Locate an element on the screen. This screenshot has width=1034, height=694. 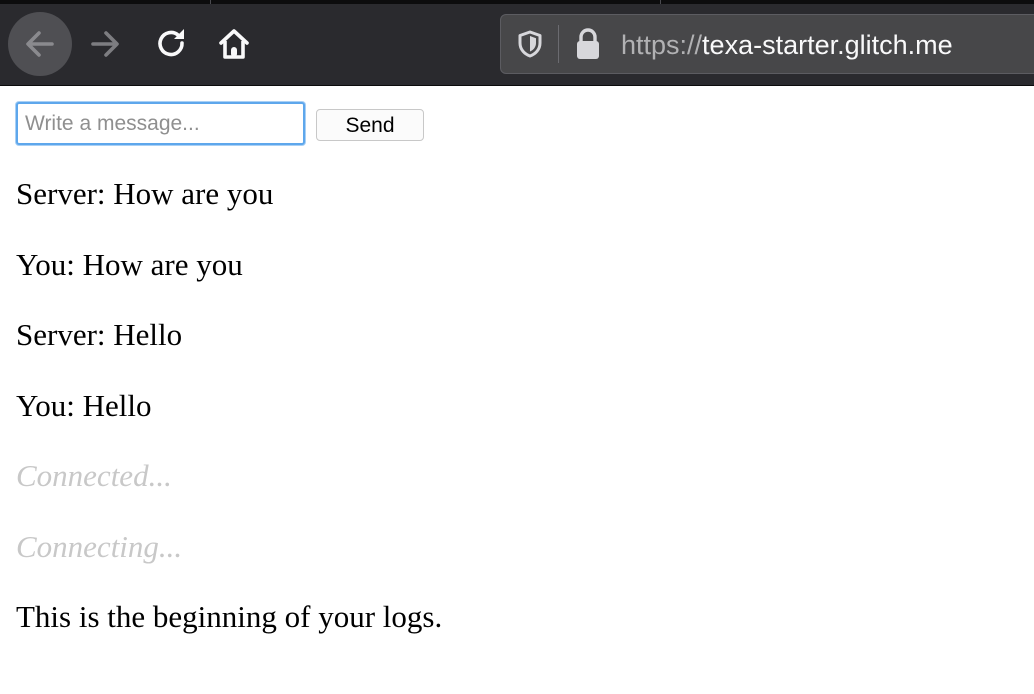
log-entry-server-message: Server: How are you is located at coordinates (145, 193).